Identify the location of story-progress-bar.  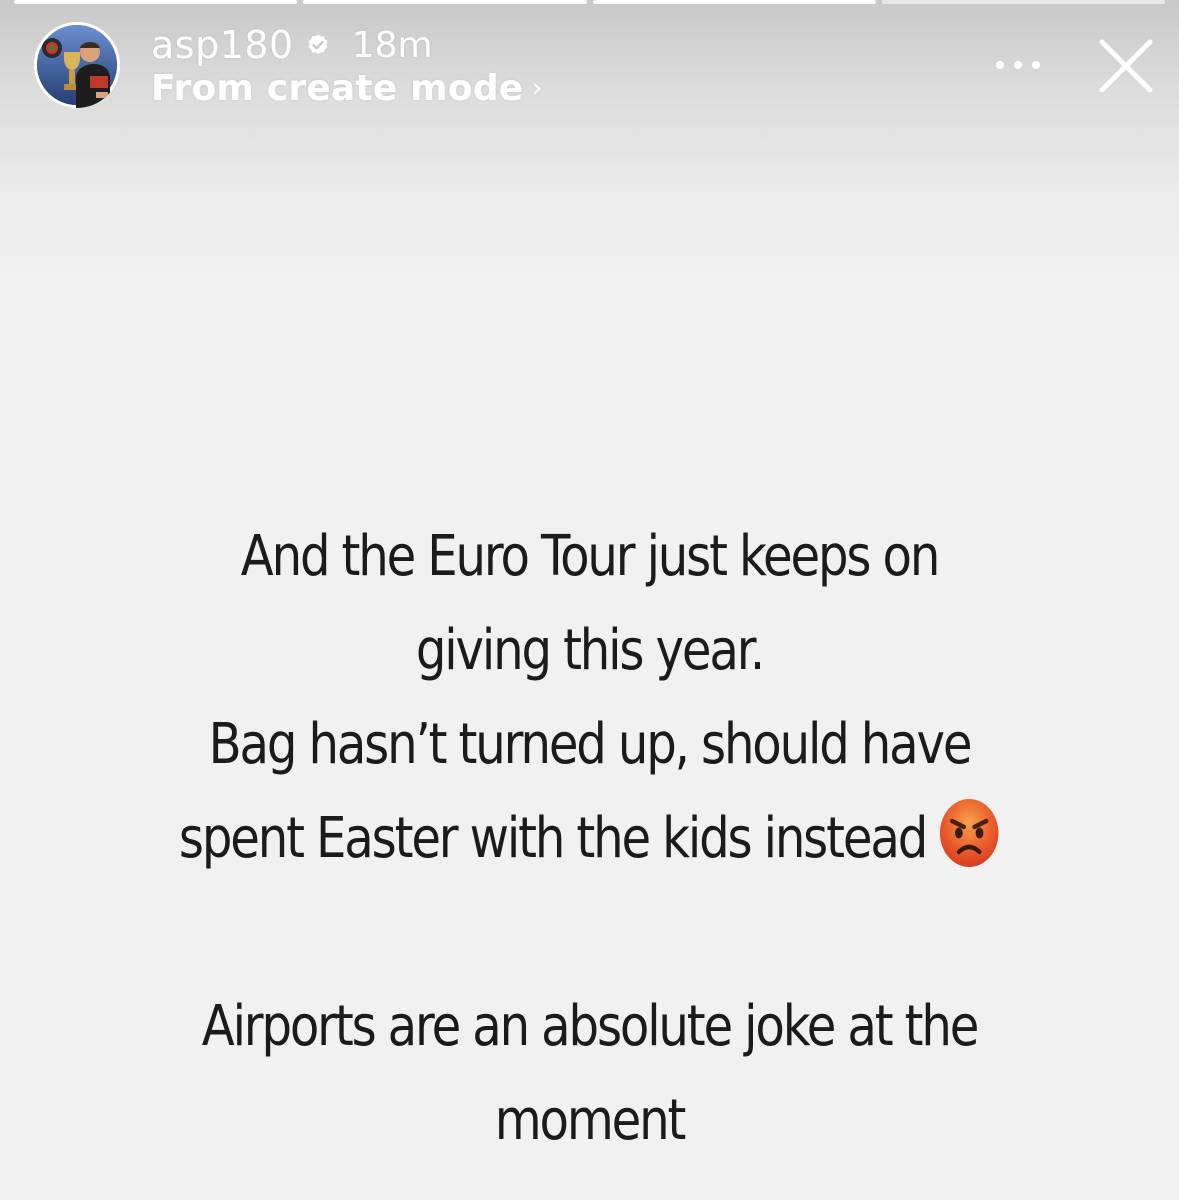
(589, 2).